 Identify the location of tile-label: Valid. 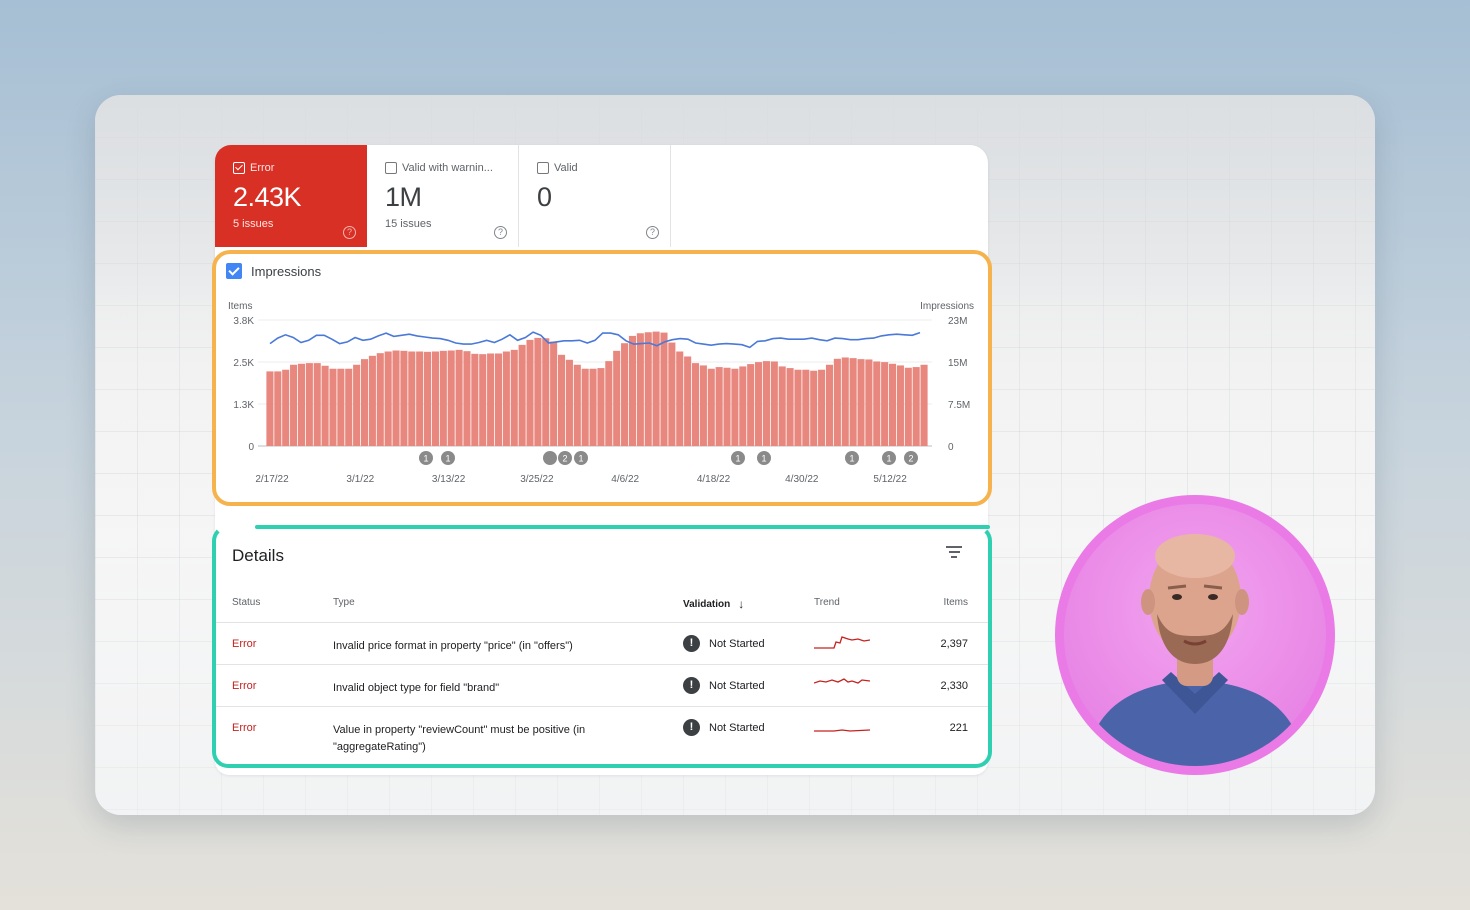
(566, 168).